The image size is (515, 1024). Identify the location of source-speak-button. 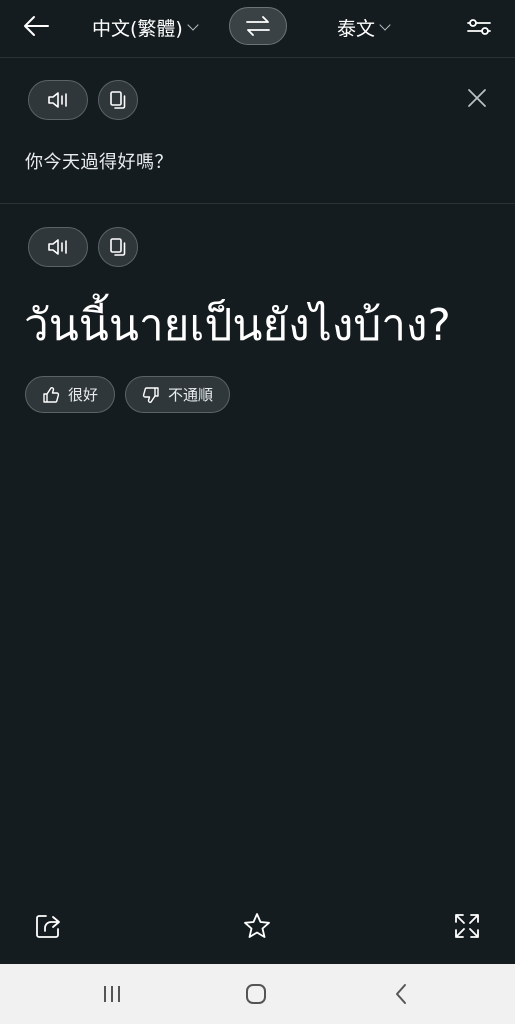
(58, 100).